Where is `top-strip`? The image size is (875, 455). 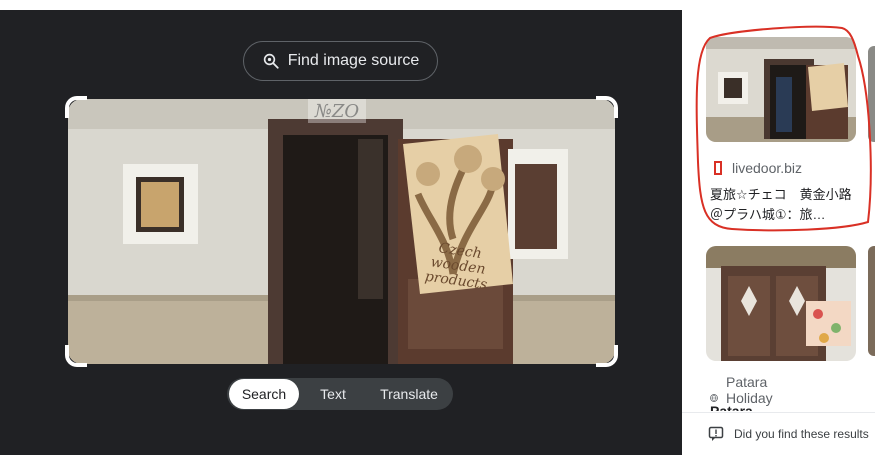
top-strip is located at coordinates (437, 5).